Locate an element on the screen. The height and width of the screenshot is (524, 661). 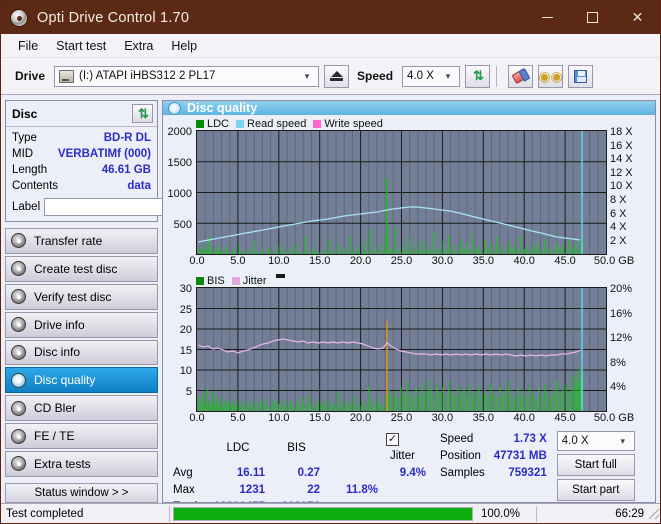
drive-select-value: (I:) ATAPI iHBS312 2 PL17 is located at coordinates (147, 76).